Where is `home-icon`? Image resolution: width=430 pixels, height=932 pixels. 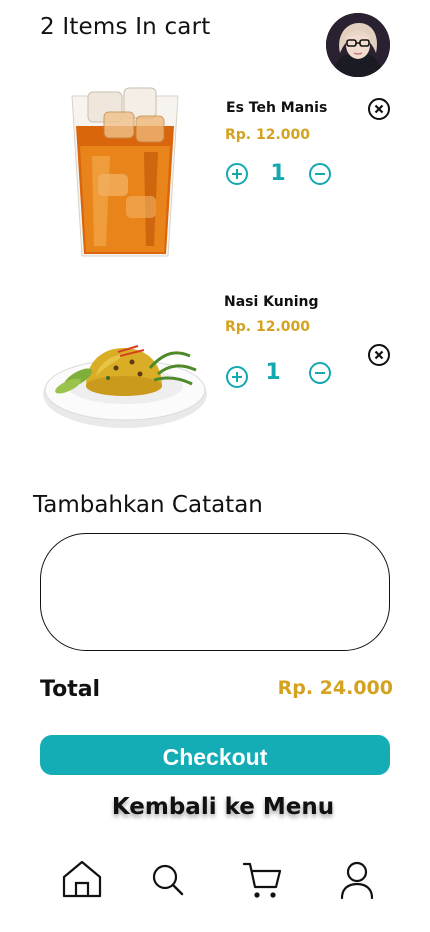 home-icon is located at coordinates (82, 879).